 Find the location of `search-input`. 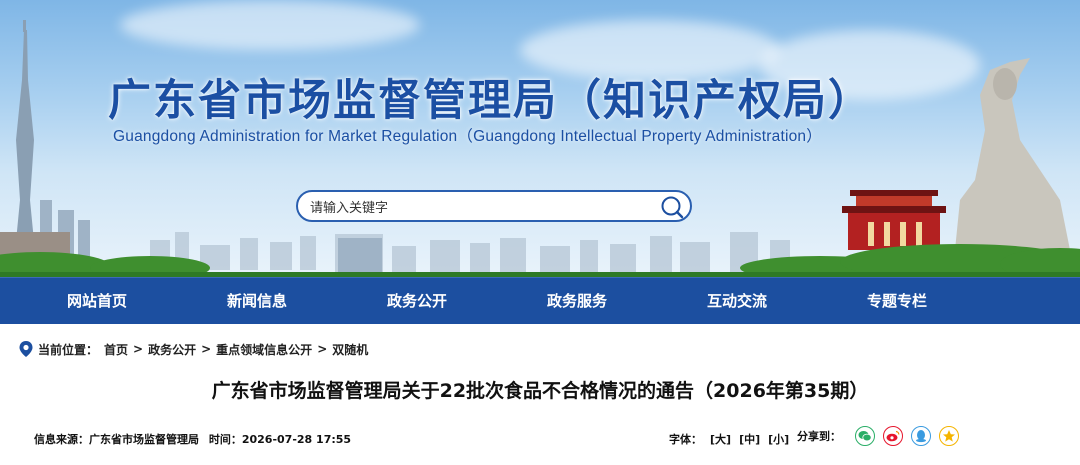

search-input is located at coordinates (480, 208).